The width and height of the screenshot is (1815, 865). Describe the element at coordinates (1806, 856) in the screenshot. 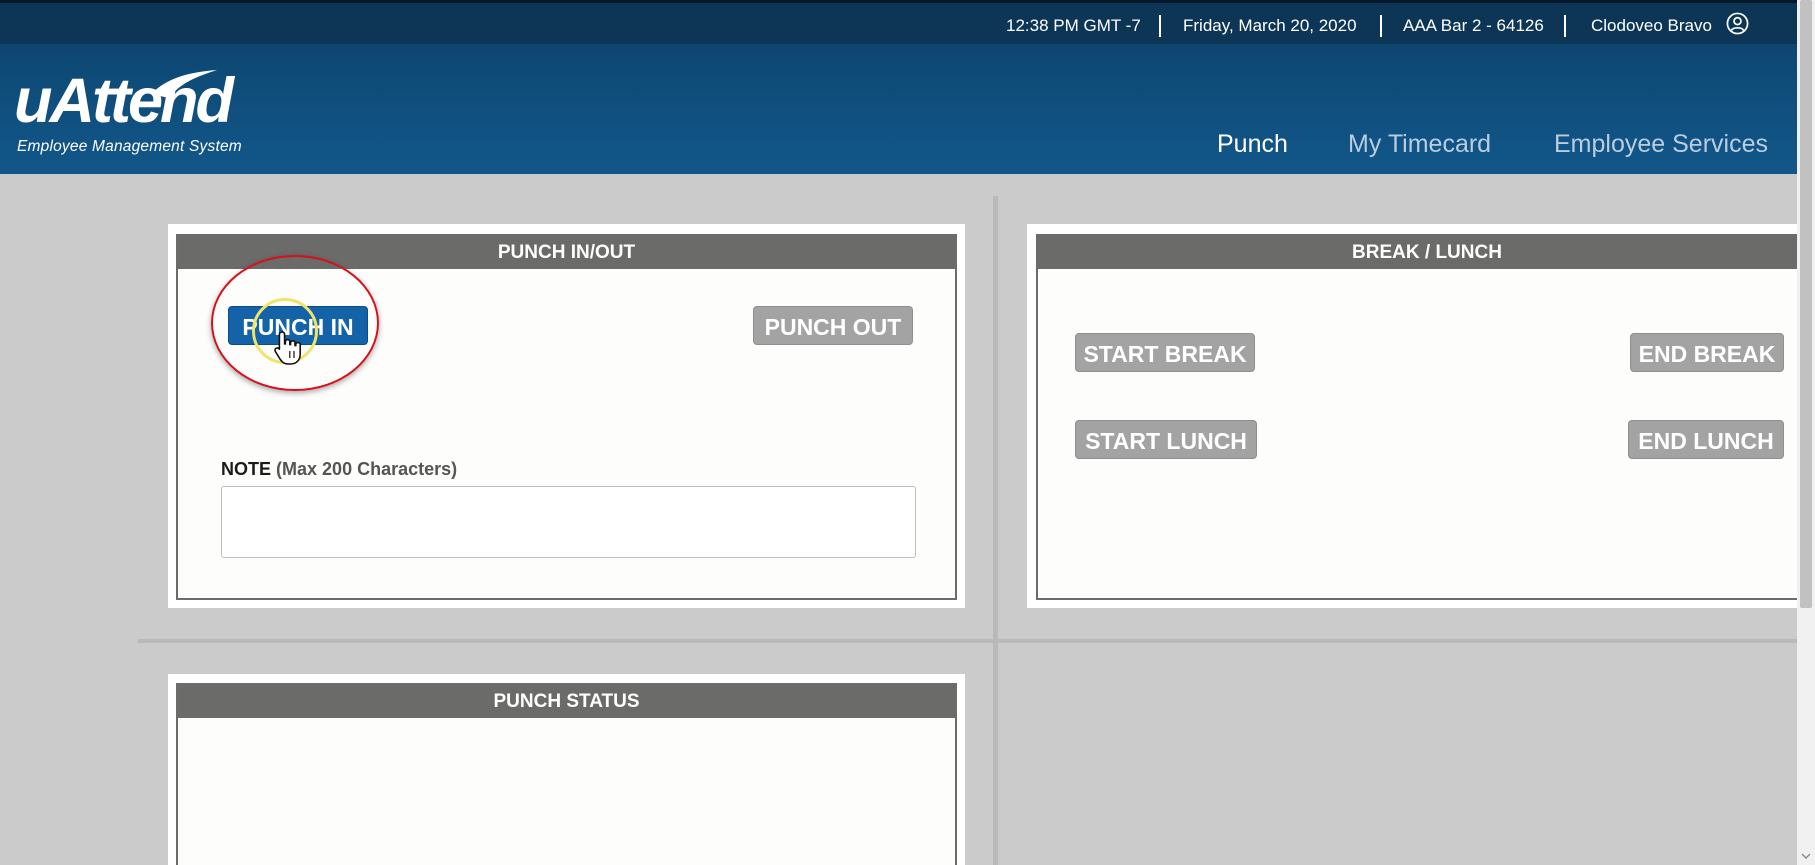

I see `scroll-down-arrow-icon` at that location.